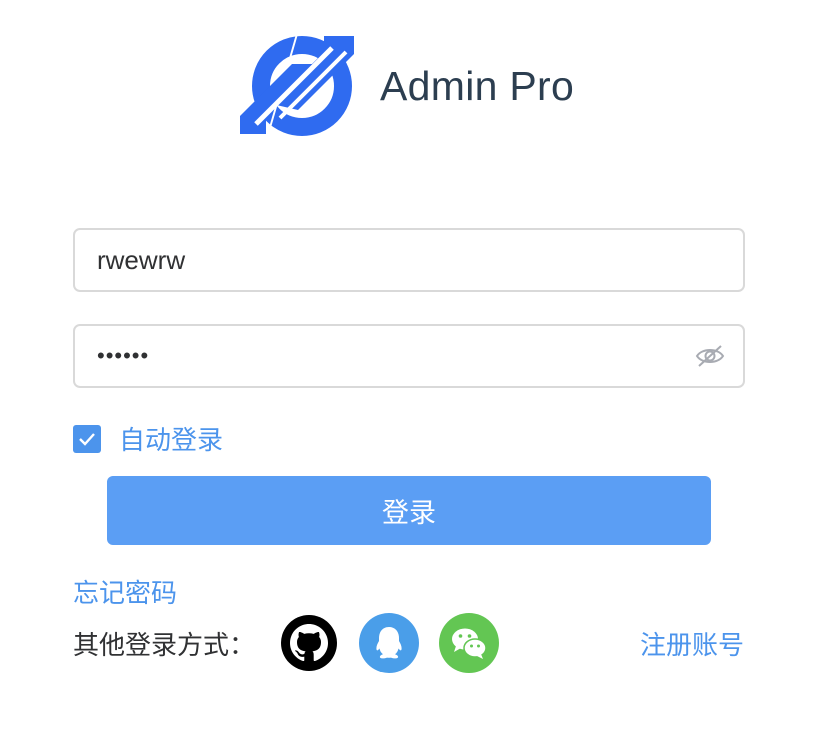  I want to click on brand-header: Admin Pro, so click(405, 86).